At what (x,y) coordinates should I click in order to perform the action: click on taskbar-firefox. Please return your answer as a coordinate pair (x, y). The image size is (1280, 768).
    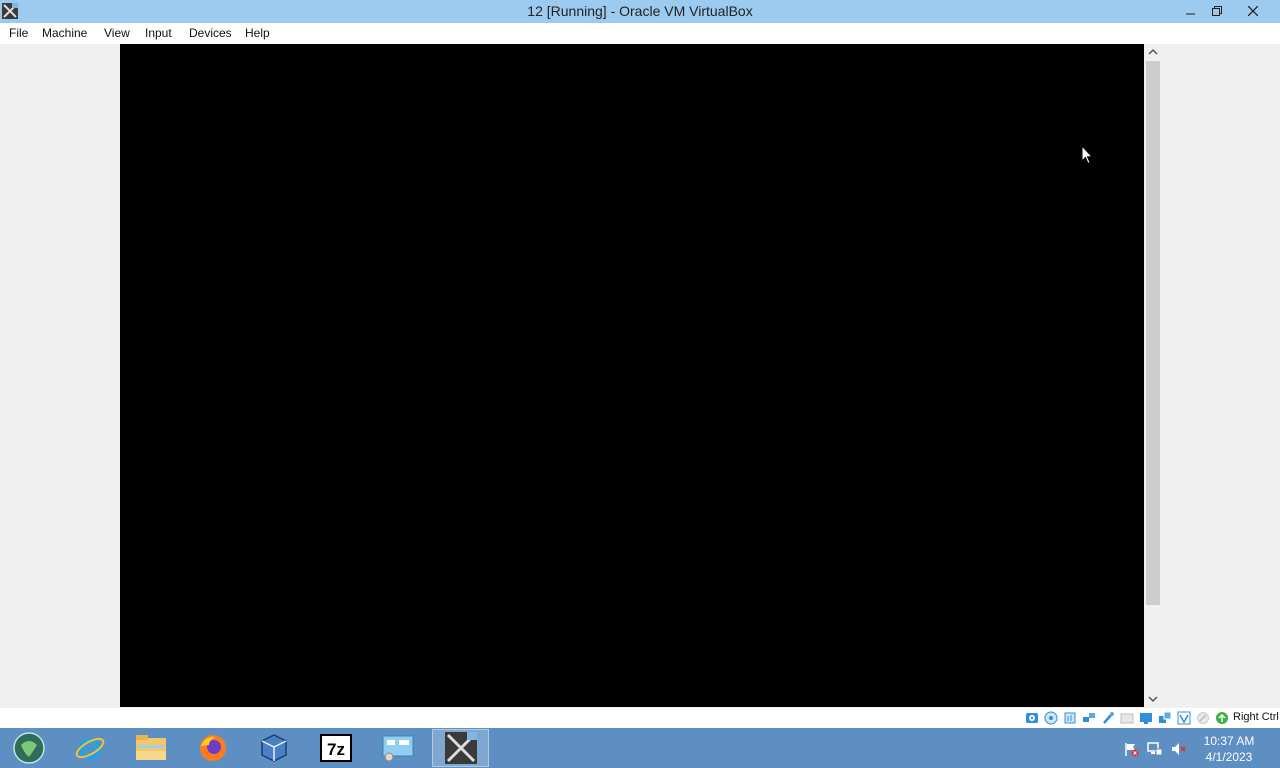
    Looking at the image, I should click on (212, 748).